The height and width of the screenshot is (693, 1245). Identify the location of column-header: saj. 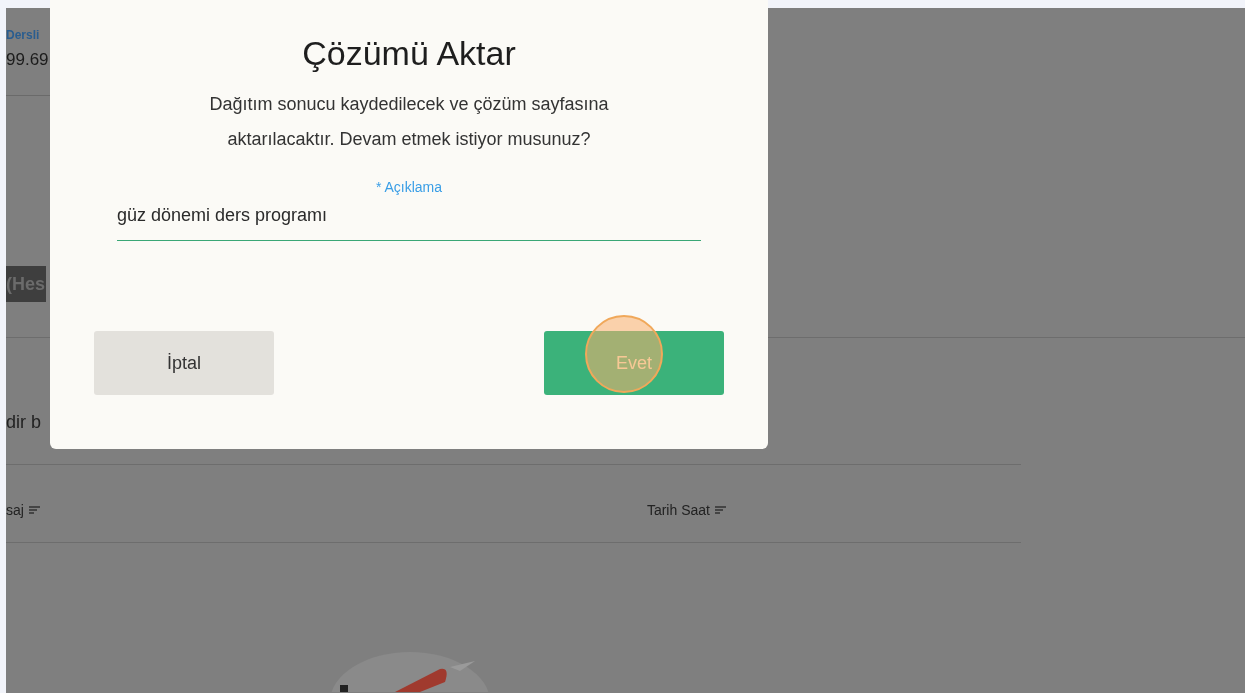
(23, 509).